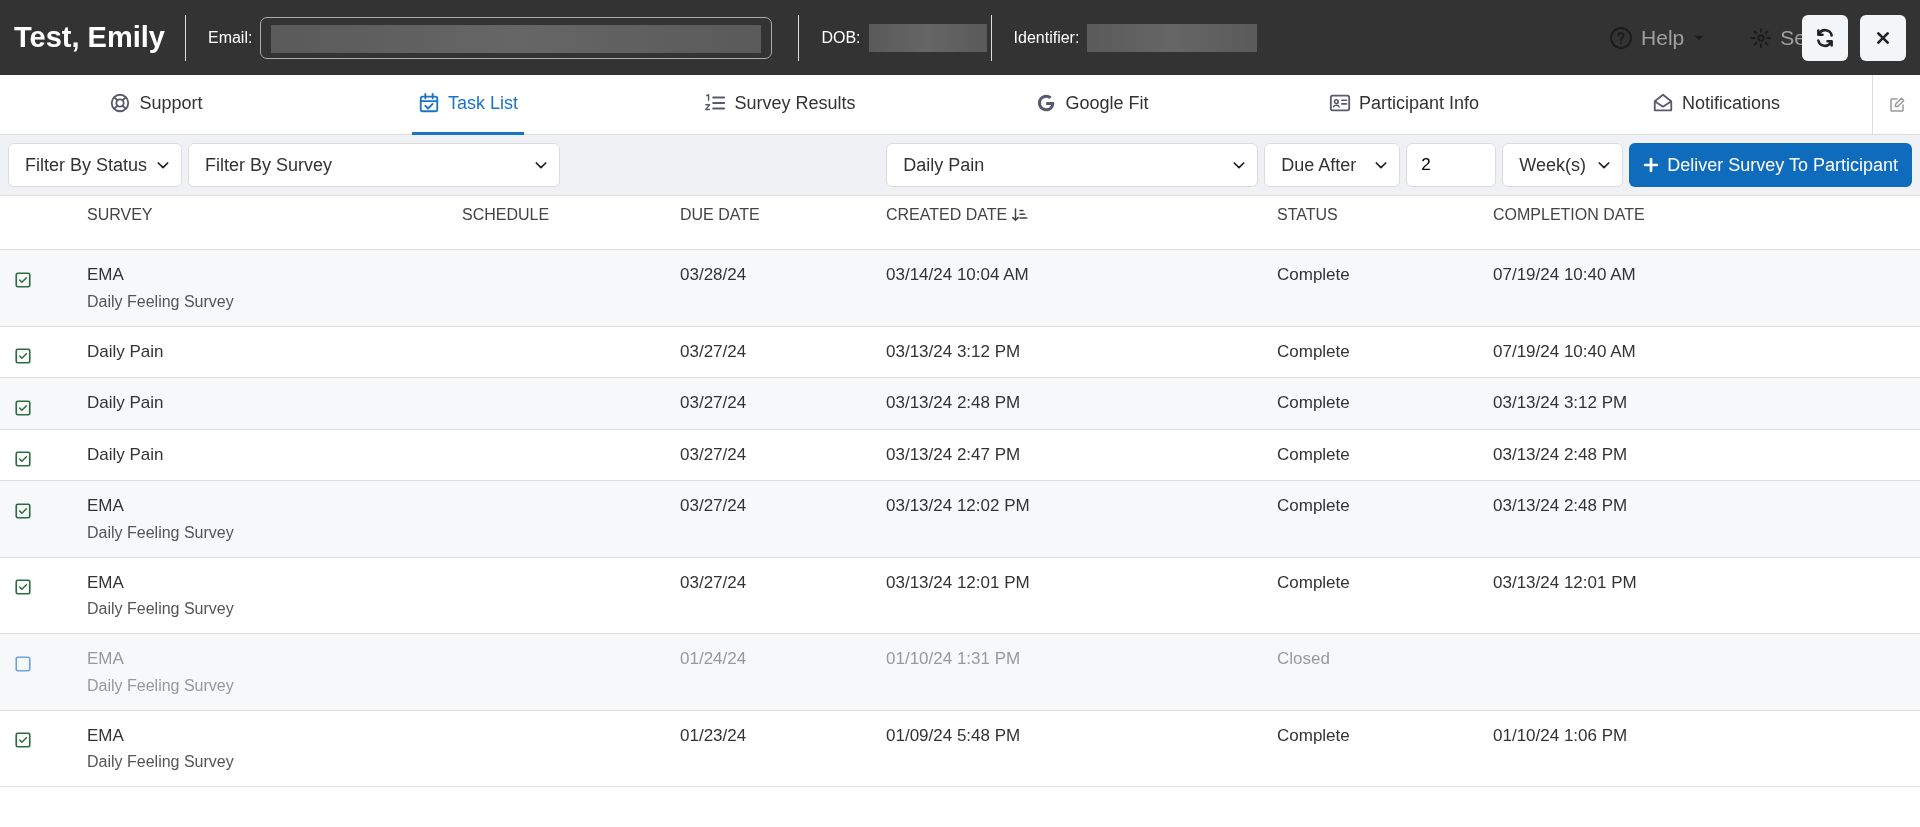 Image resolution: width=1920 pixels, height=827 pixels. I want to click on deliver-survey-button: Deliver Survey To Participant, so click(1770, 165).